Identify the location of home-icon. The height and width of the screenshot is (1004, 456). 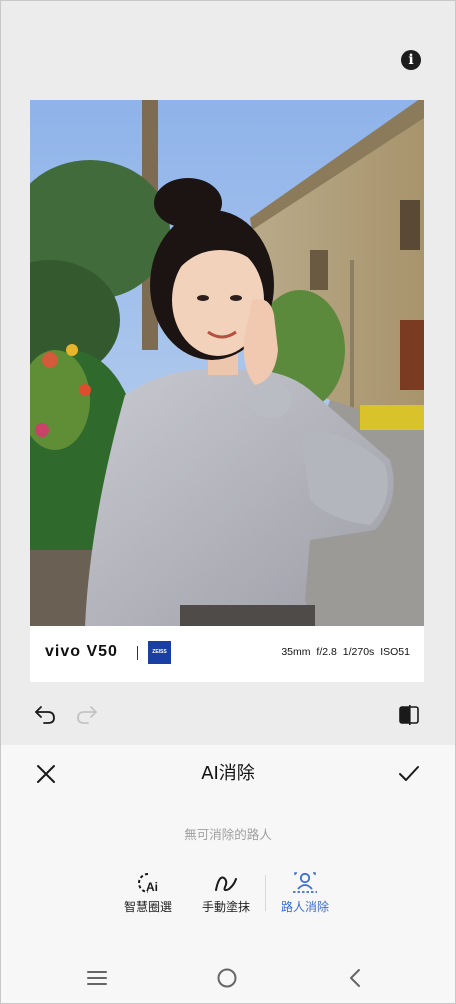
(227, 978).